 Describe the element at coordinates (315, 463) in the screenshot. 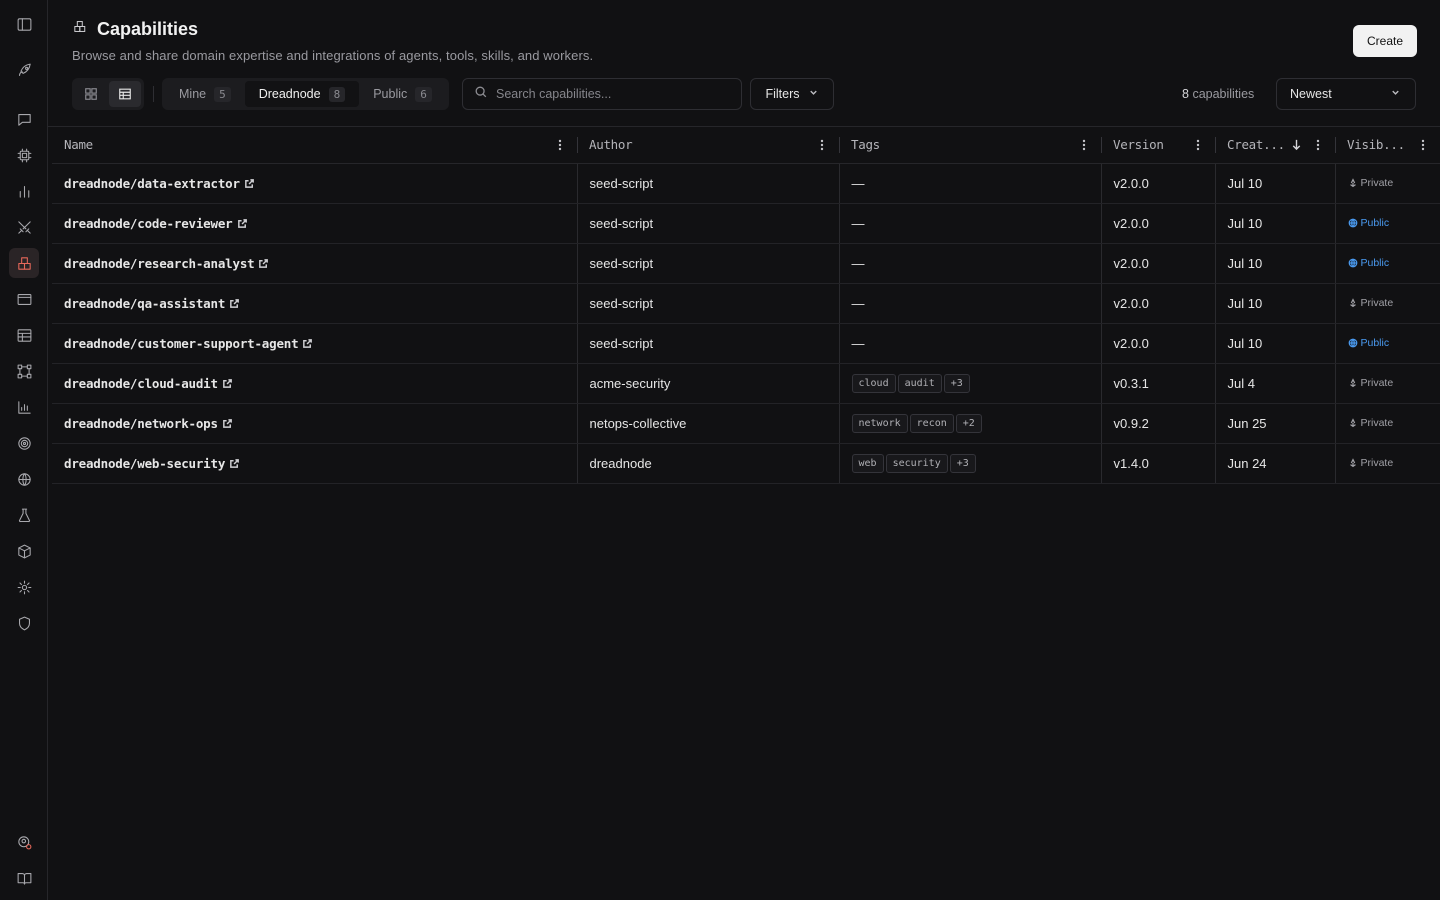

I see `capability-name-cell: dreadnode/web-security` at that location.